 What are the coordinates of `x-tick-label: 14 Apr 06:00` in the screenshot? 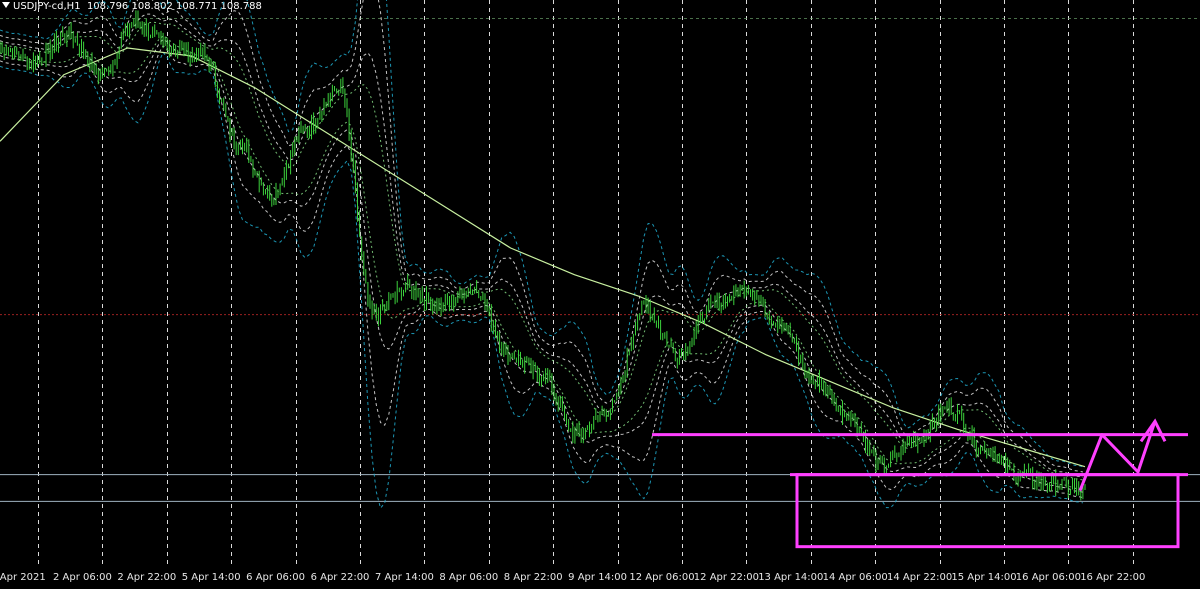 It's located at (855, 577).